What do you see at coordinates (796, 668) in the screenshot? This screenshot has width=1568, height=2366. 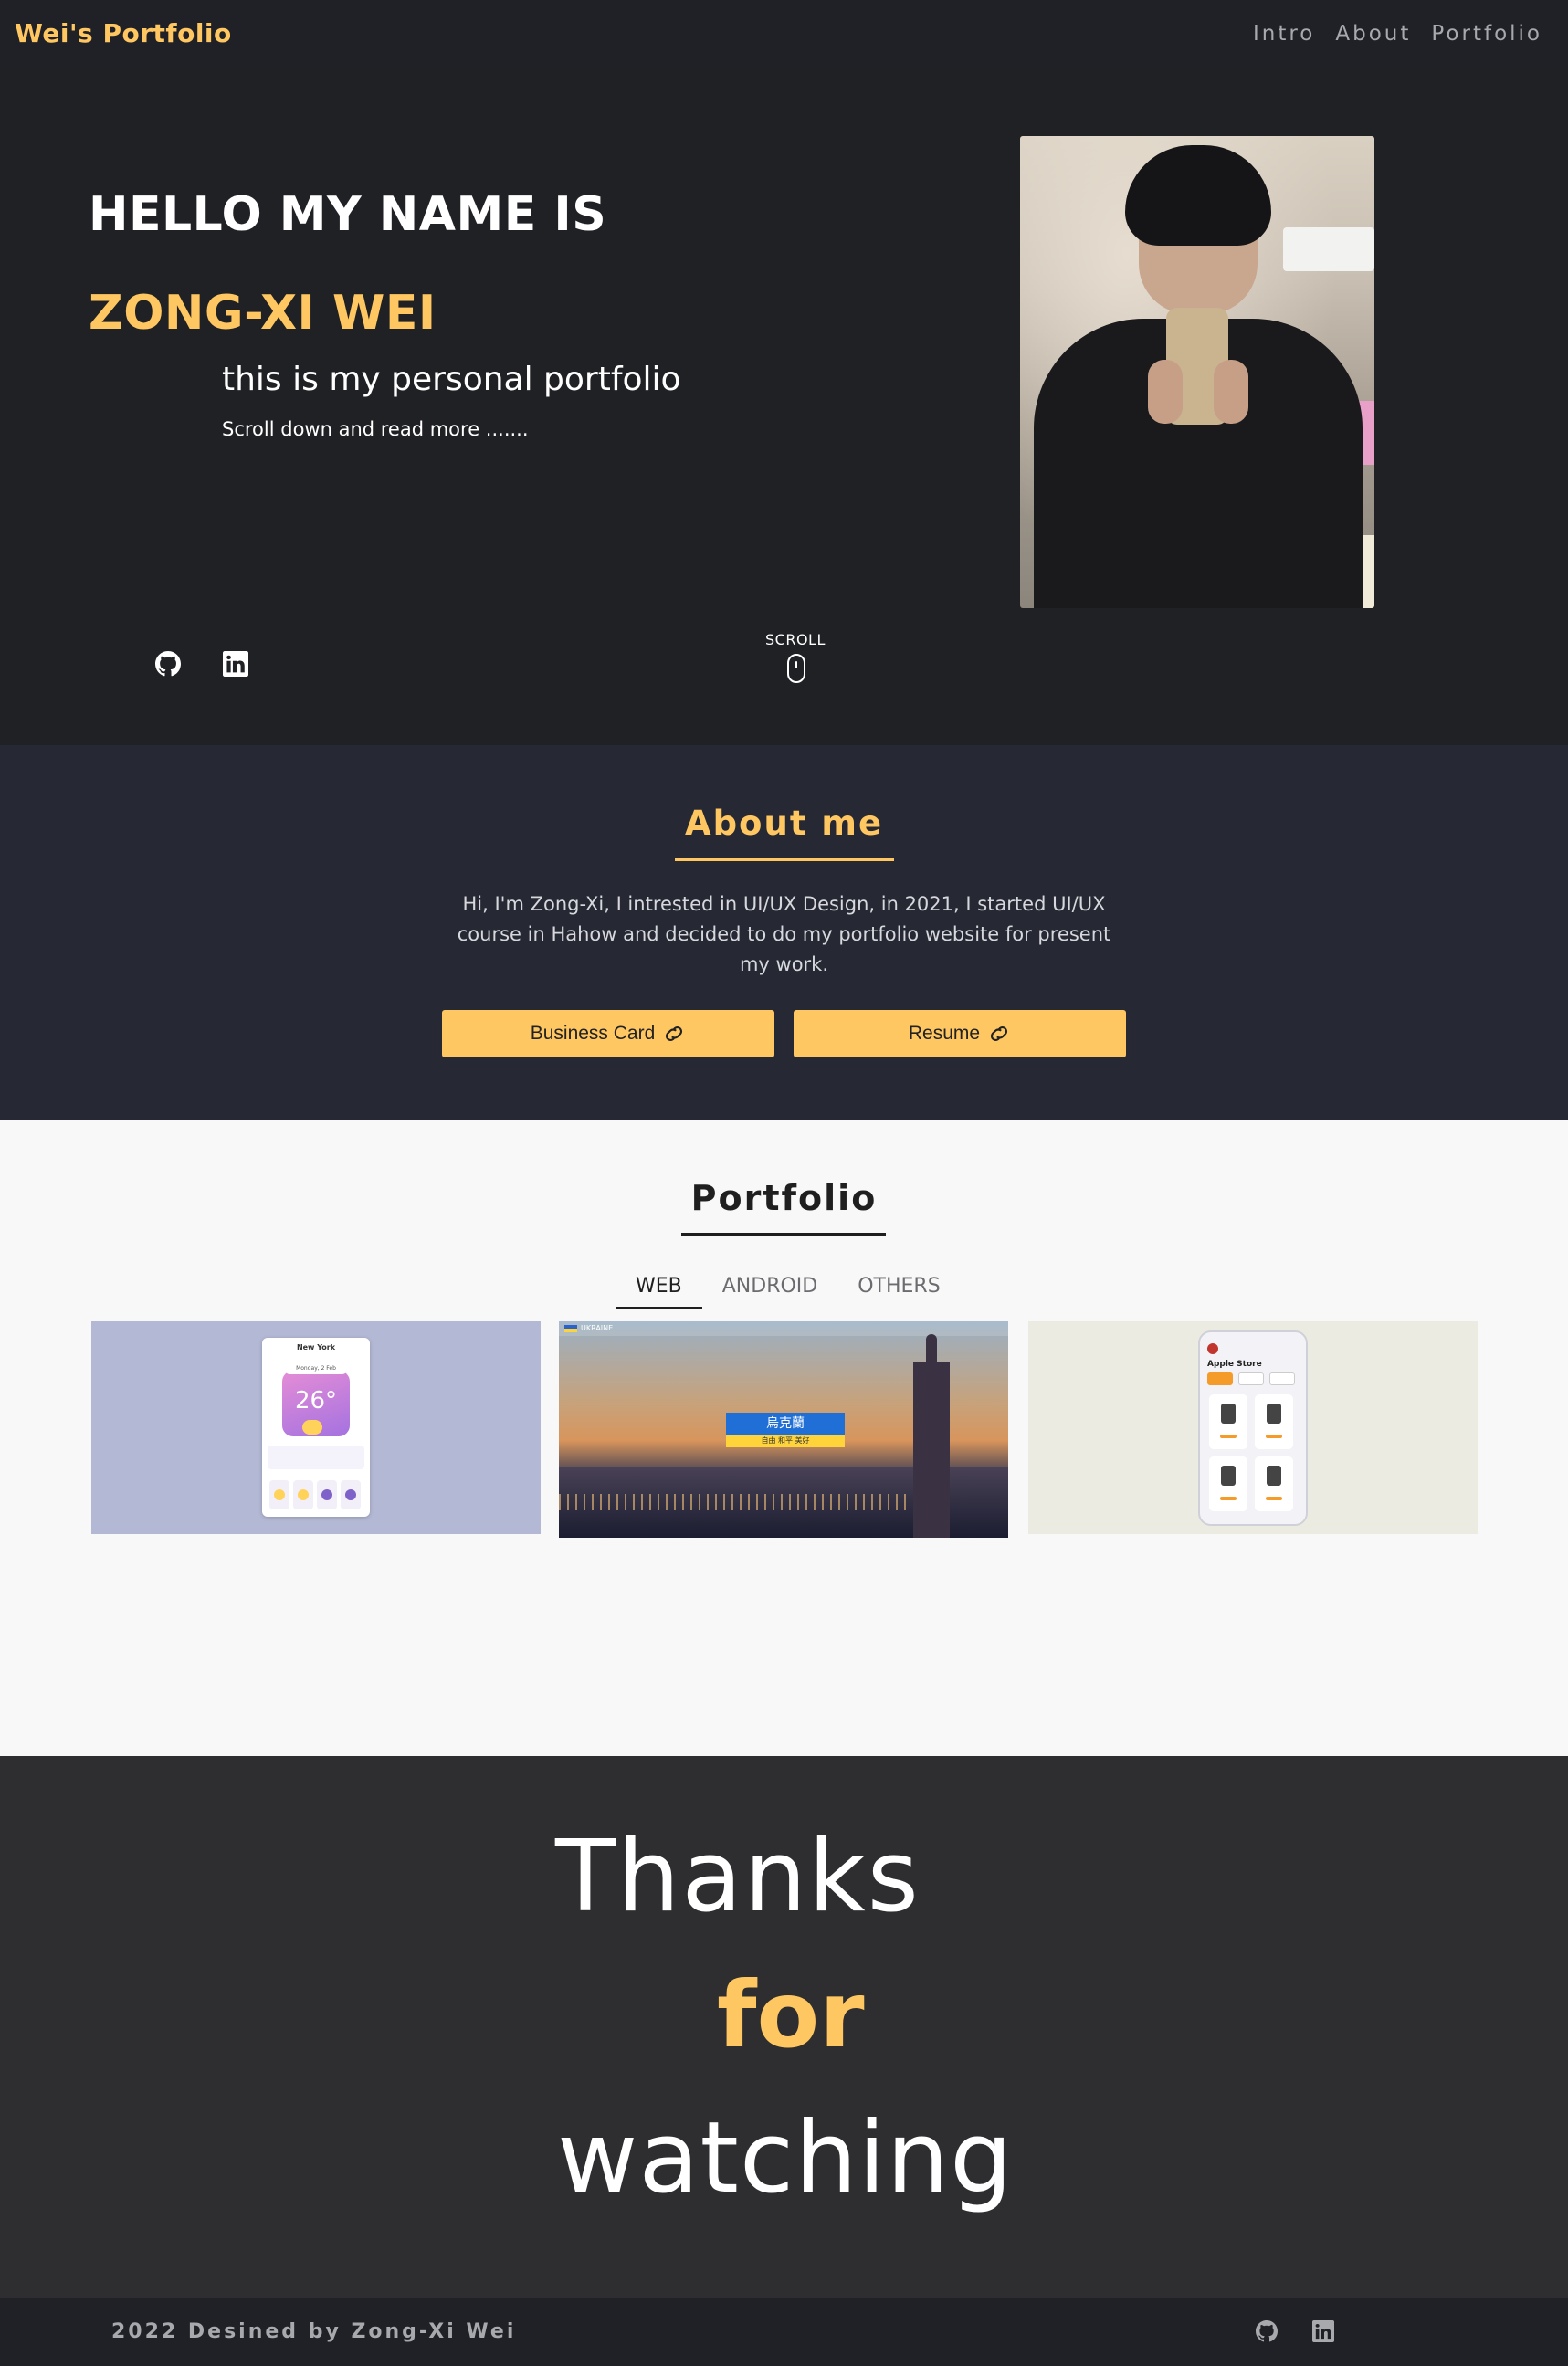 I see `mouse-scroll-icon` at bounding box center [796, 668].